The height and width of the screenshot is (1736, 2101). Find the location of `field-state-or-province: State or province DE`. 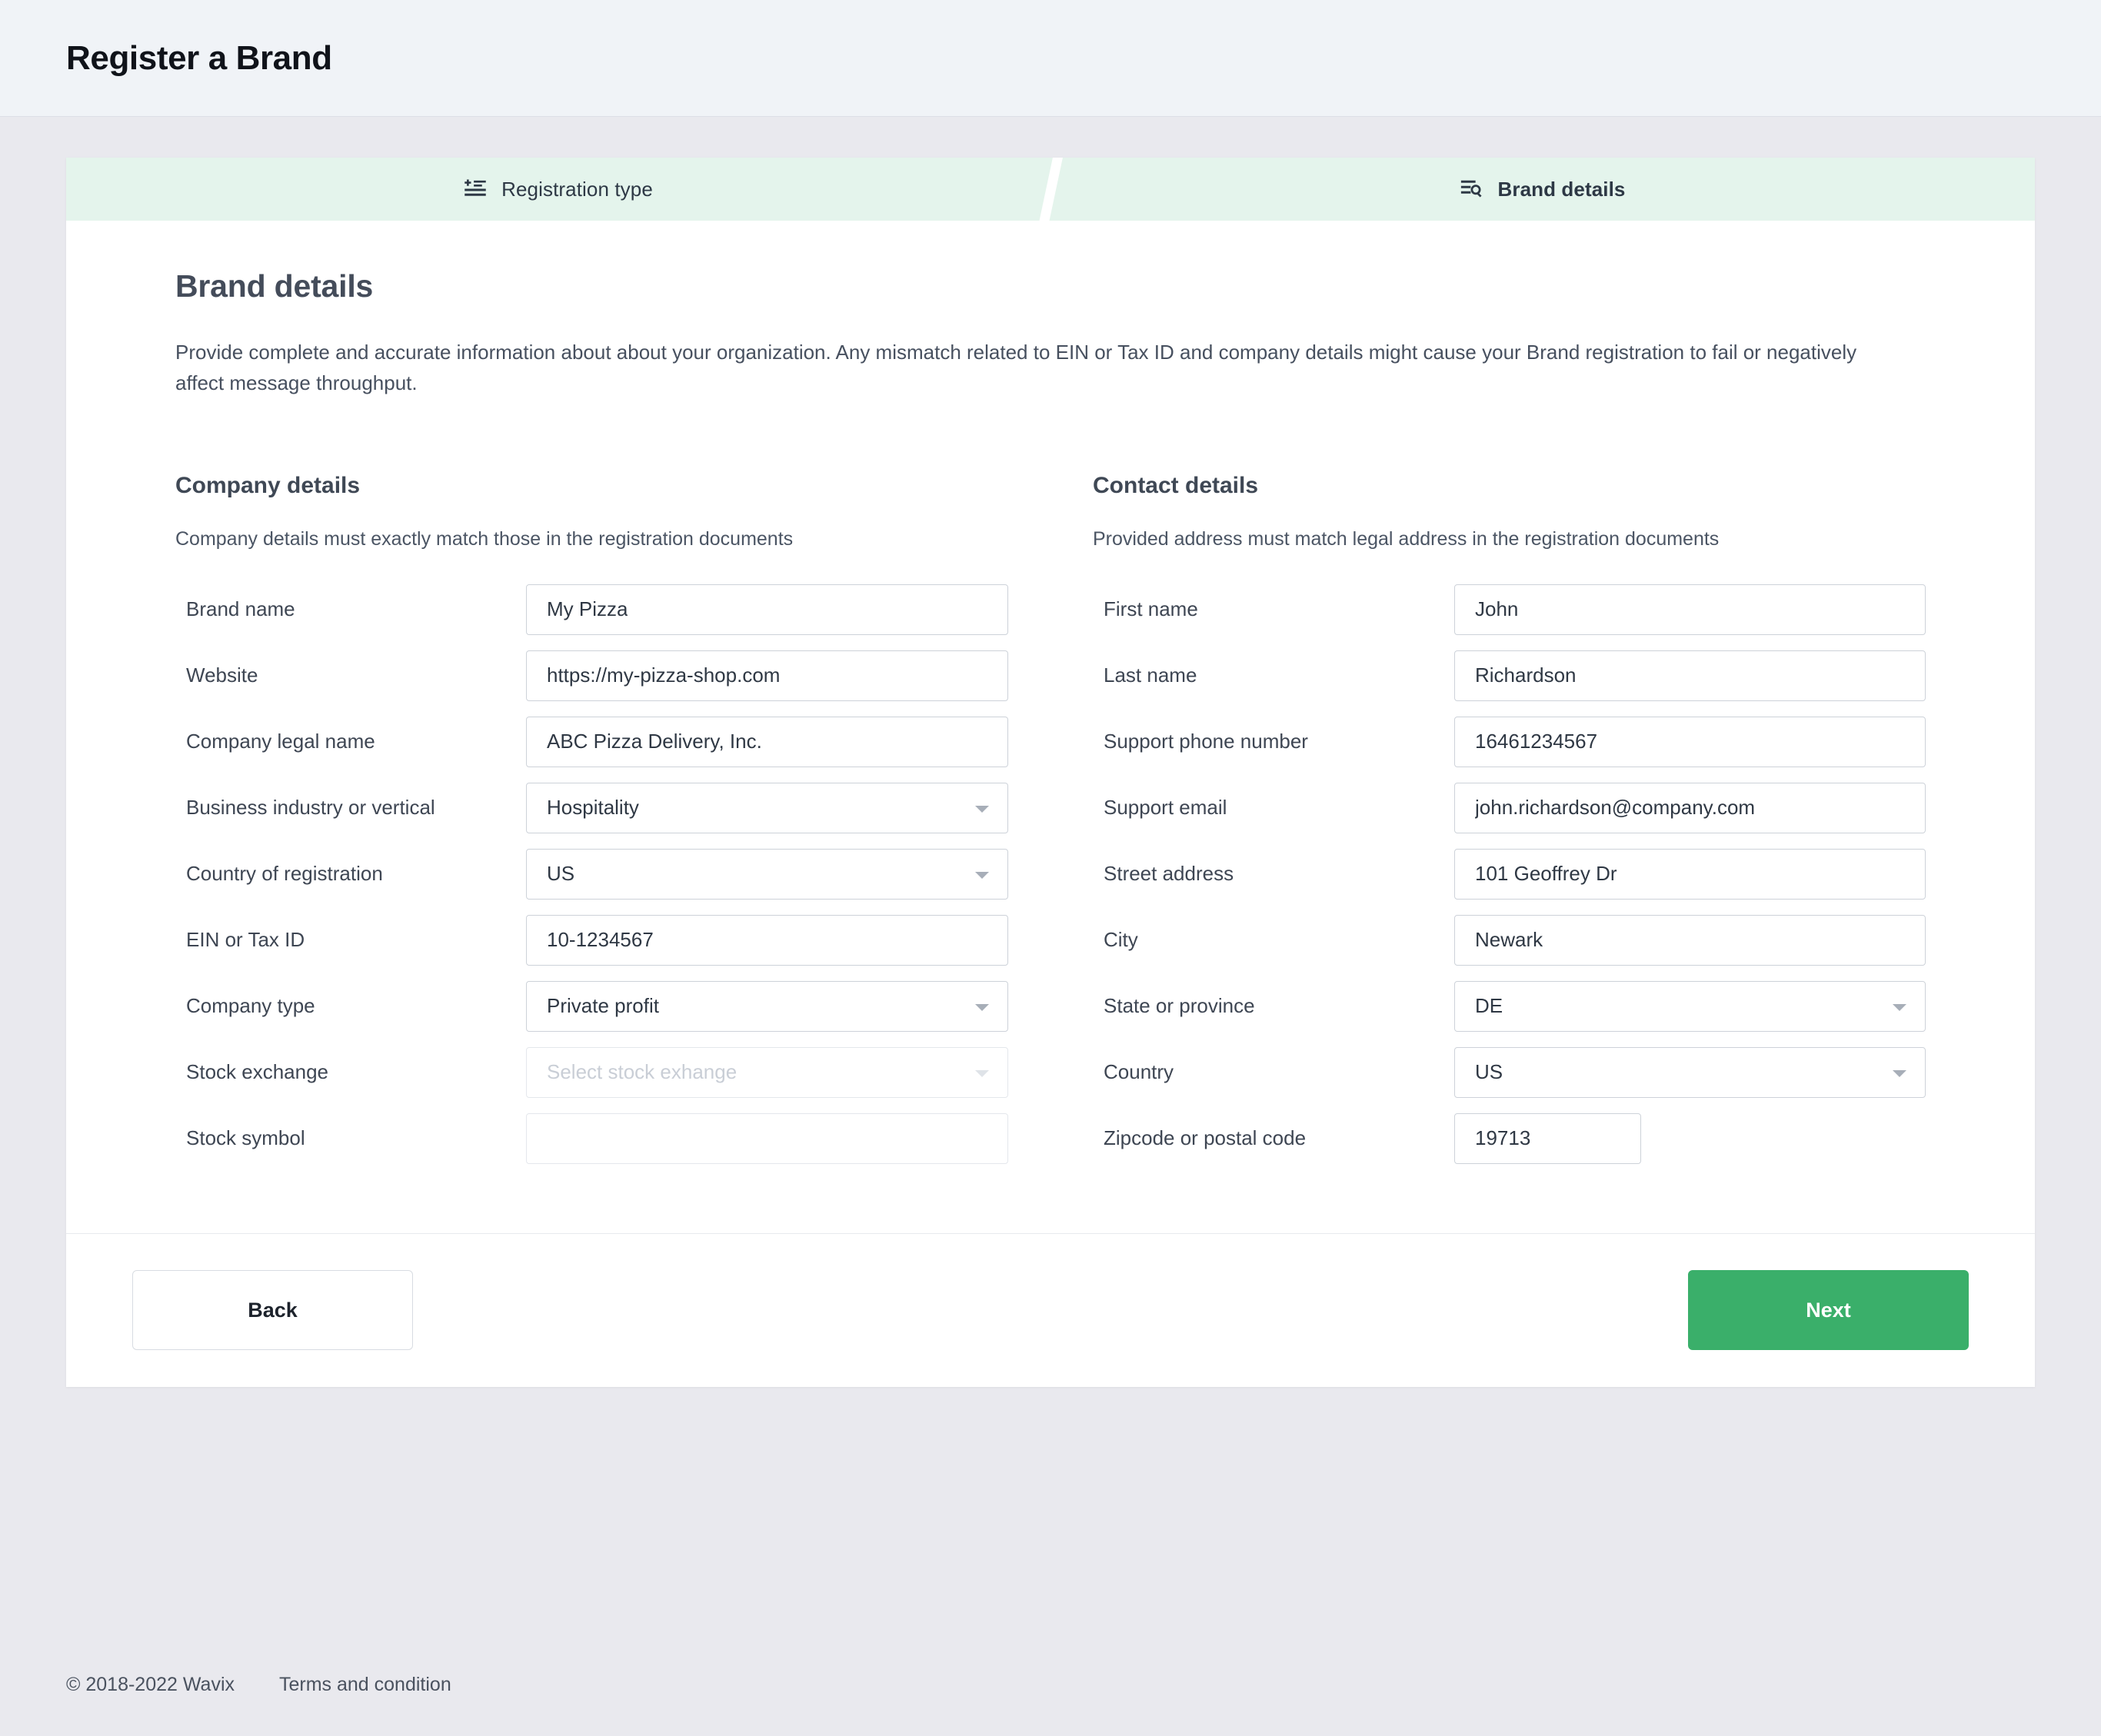

field-state-or-province: State or province DE is located at coordinates (1509, 1006).